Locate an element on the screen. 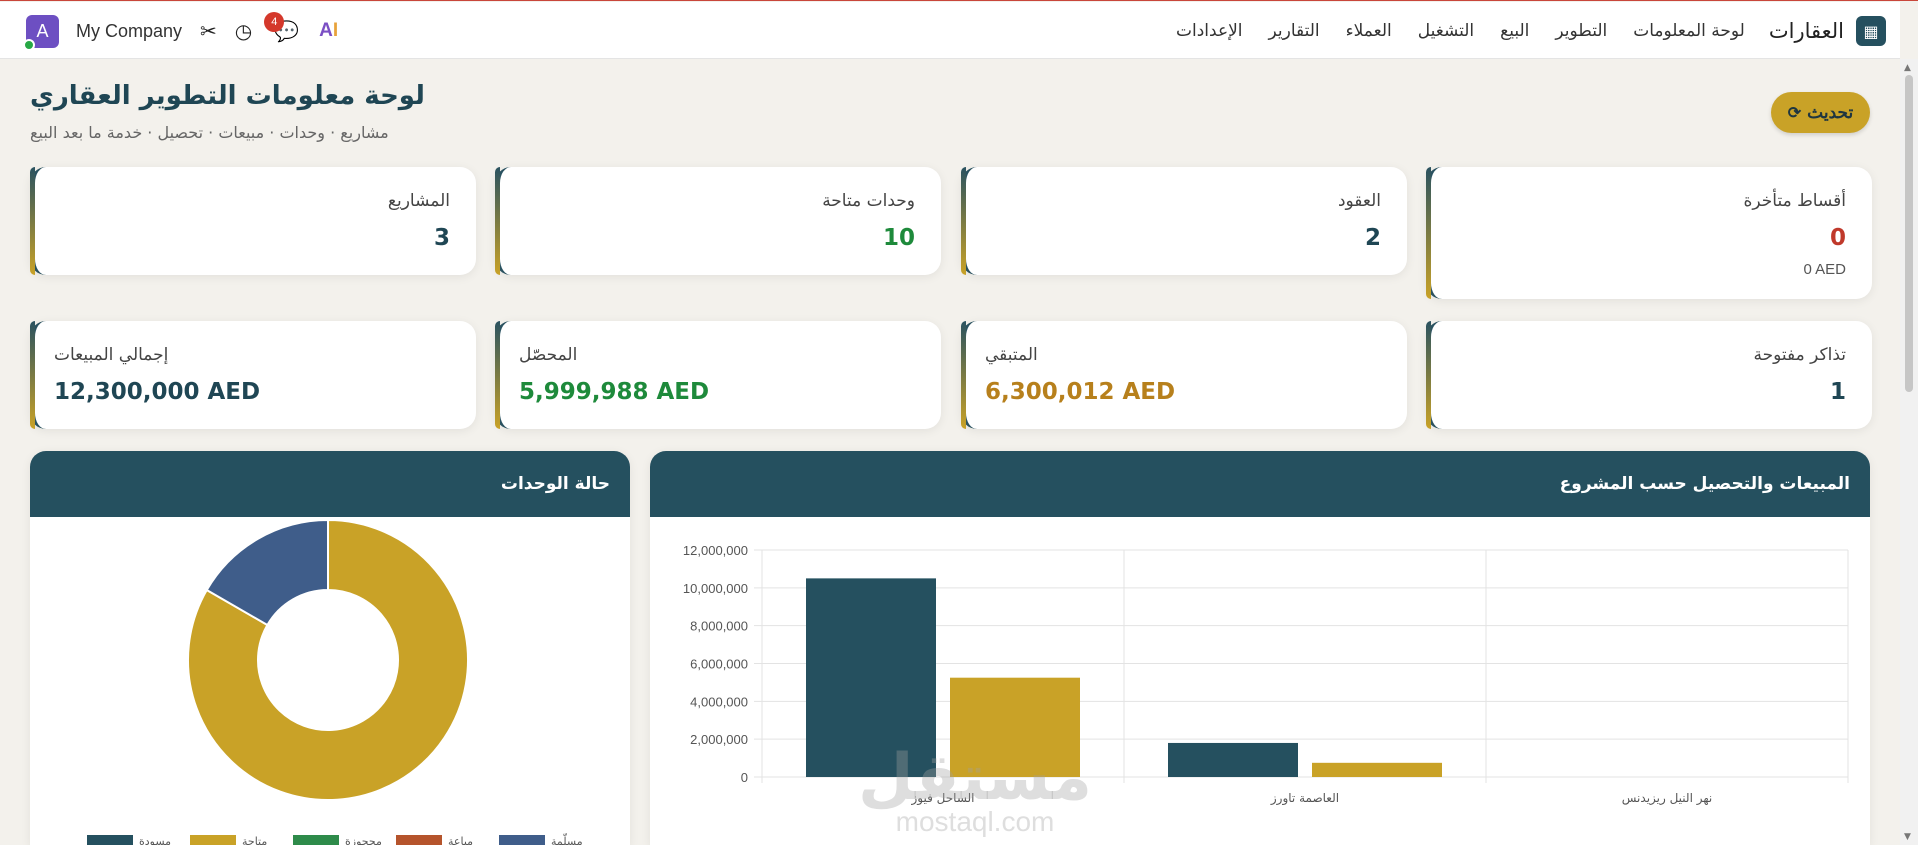 This screenshot has width=1918, height=845. kpi-value: 6,300,012 AED is located at coordinates (1080, 392).